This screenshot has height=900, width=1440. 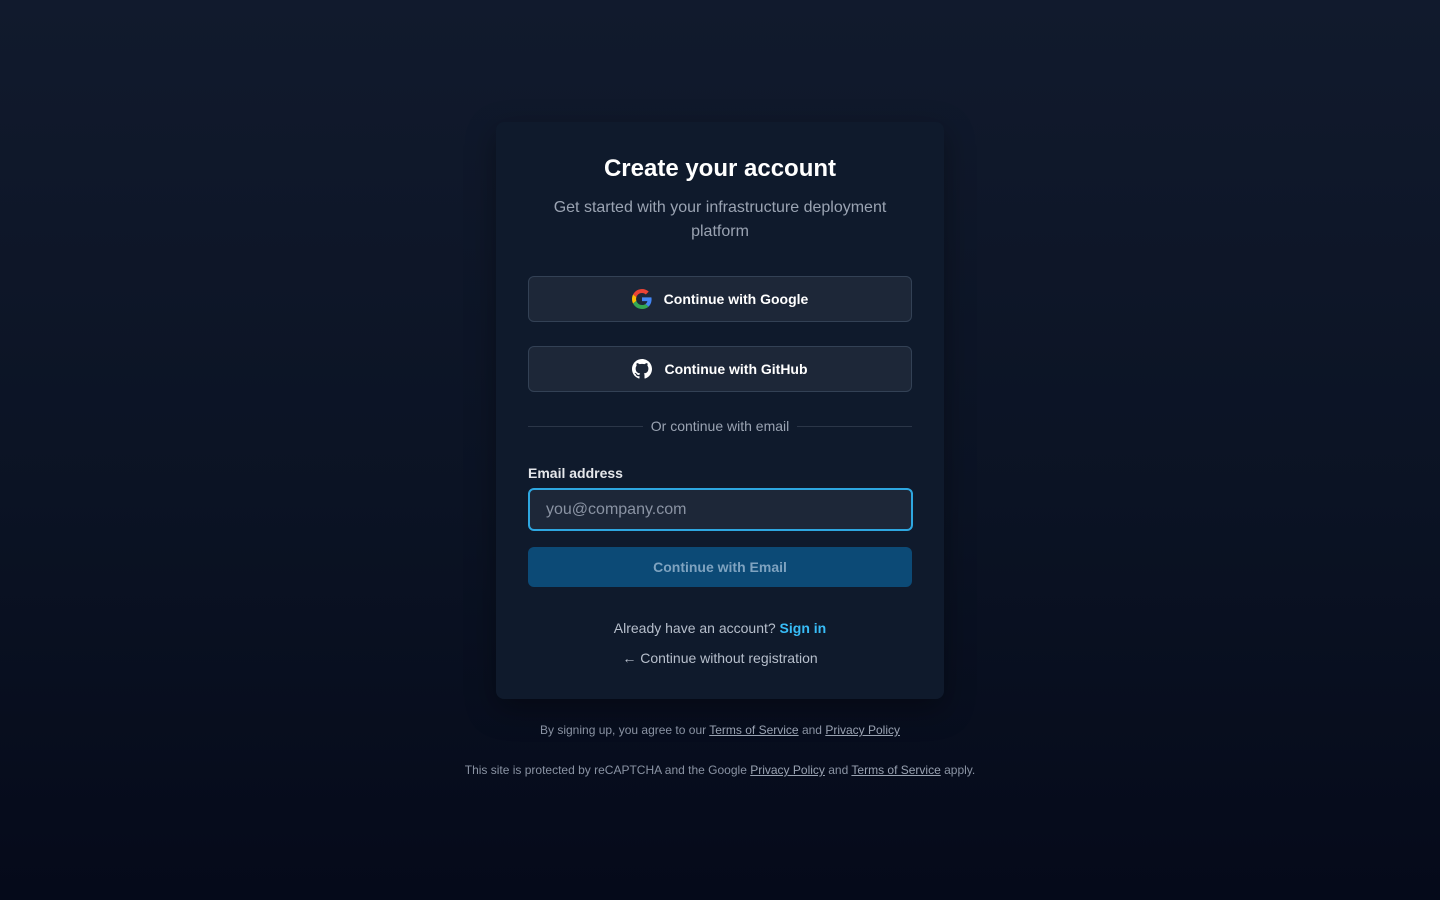 I want to click on terms-of-service-link: Terms of Service, so click(x=753, y=730).